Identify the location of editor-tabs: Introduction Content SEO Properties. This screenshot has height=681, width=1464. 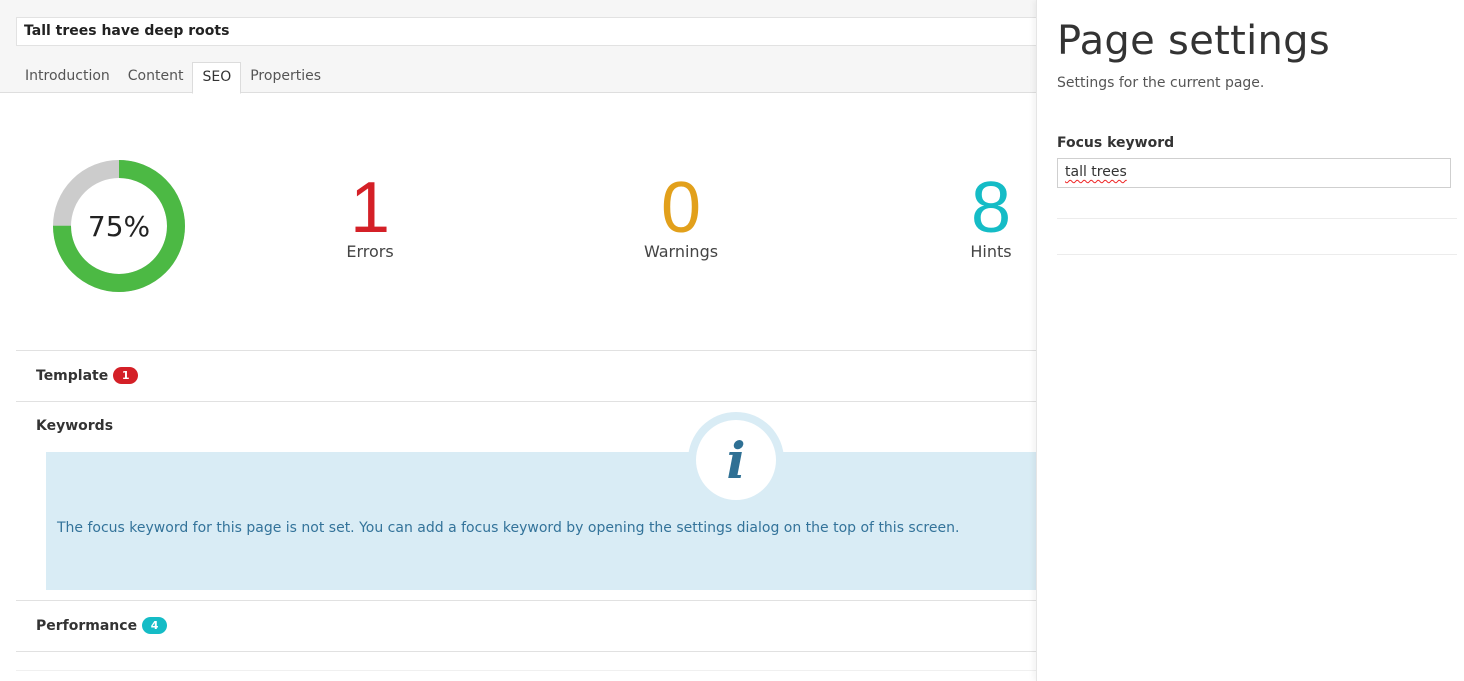
(173, 78).